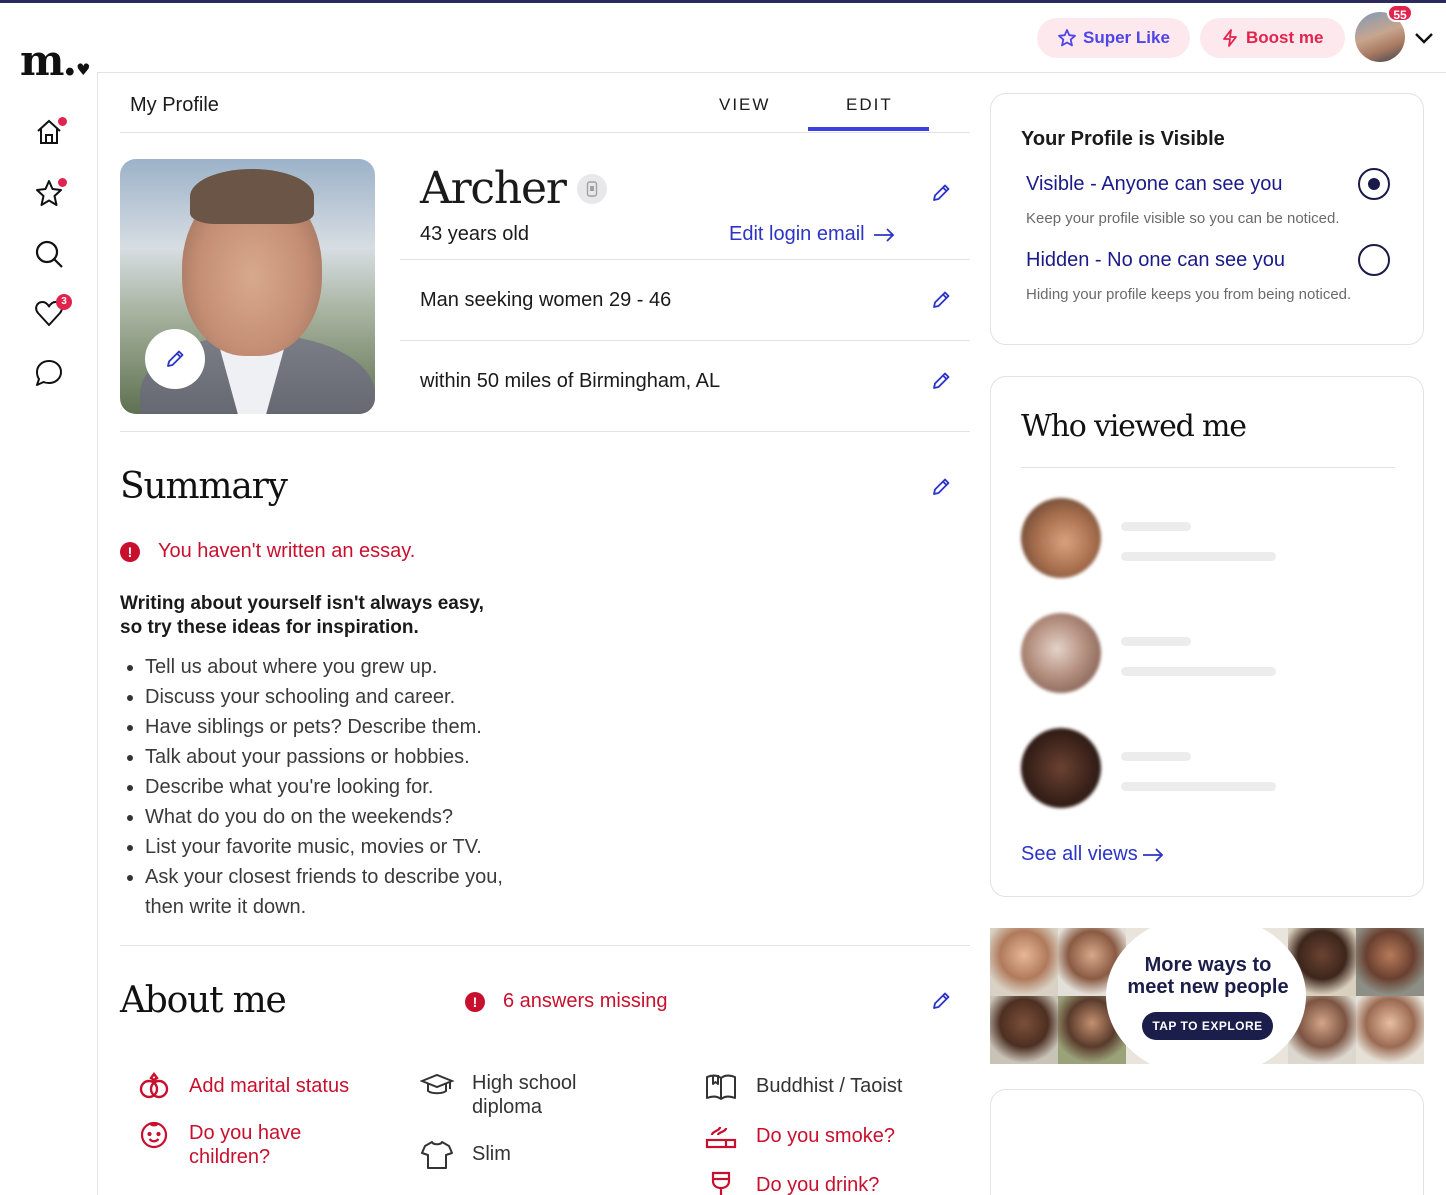 This screenshot has height=1195, width=1446. I want to click on tab-edit: EDIT, so click(869, 105).